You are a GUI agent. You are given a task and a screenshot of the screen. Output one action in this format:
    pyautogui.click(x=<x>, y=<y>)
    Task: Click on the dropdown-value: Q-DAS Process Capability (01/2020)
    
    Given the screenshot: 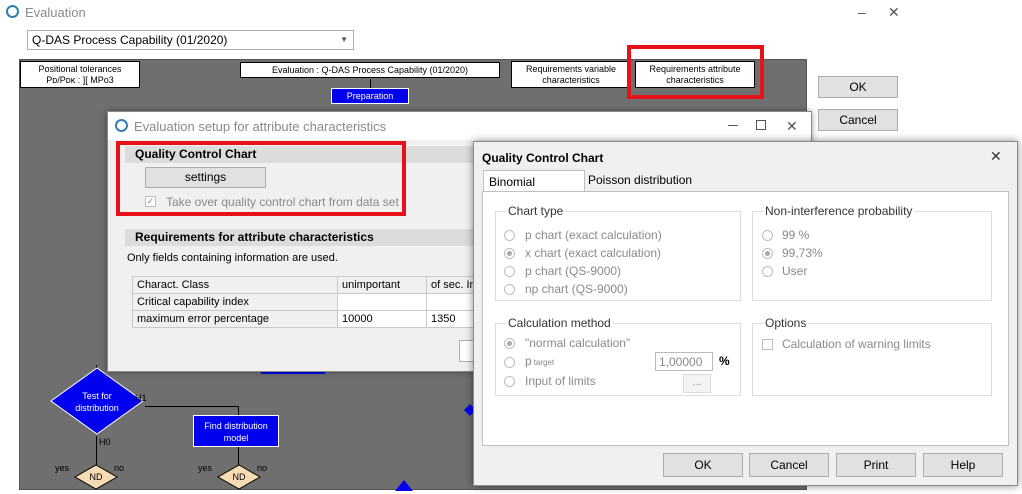 What is the action you would take?
    pyautogui.click(x=130, y=40)
    